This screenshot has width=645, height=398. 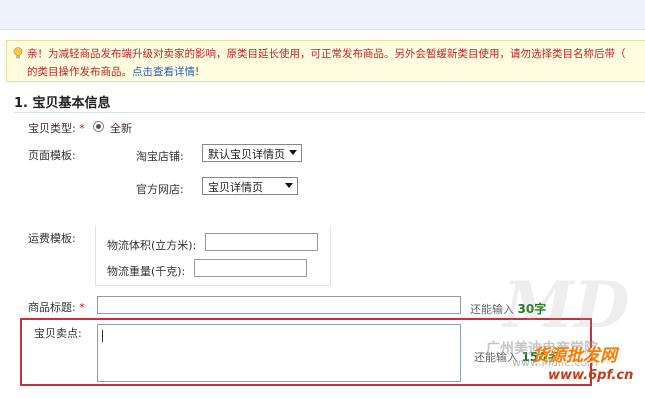 I want to click on taobao-store-label: 淘宝店铺:, so click(x=160, y=156).